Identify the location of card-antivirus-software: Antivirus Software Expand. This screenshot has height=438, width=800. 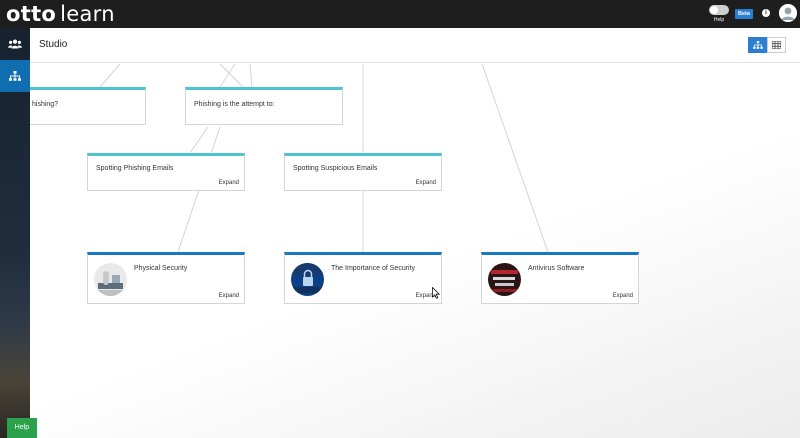
(560, 278).